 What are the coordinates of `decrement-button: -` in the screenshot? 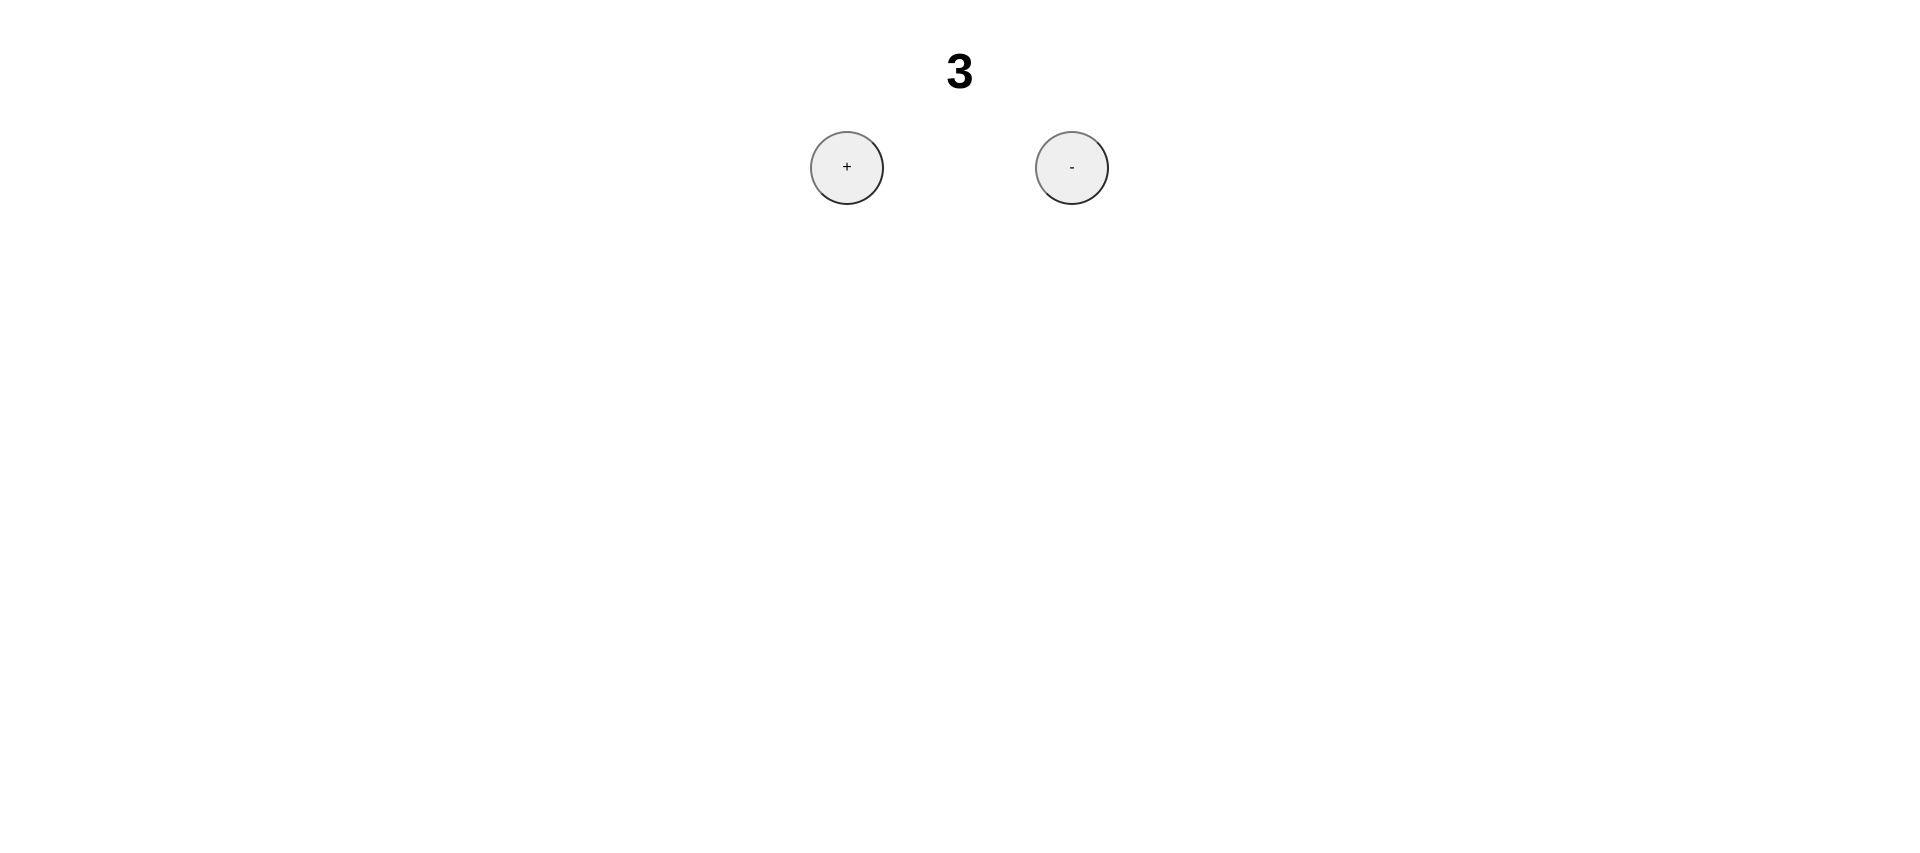 It's located at (1072, 168).